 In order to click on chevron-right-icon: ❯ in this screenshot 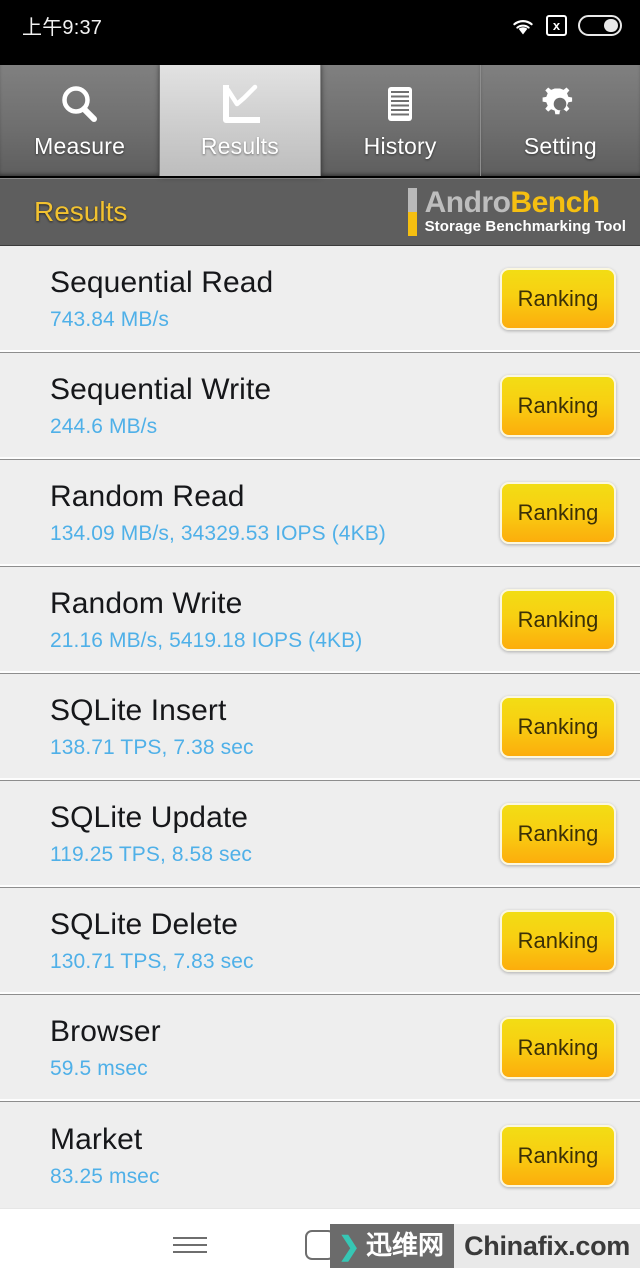, I will do `click(349, 1246)`.